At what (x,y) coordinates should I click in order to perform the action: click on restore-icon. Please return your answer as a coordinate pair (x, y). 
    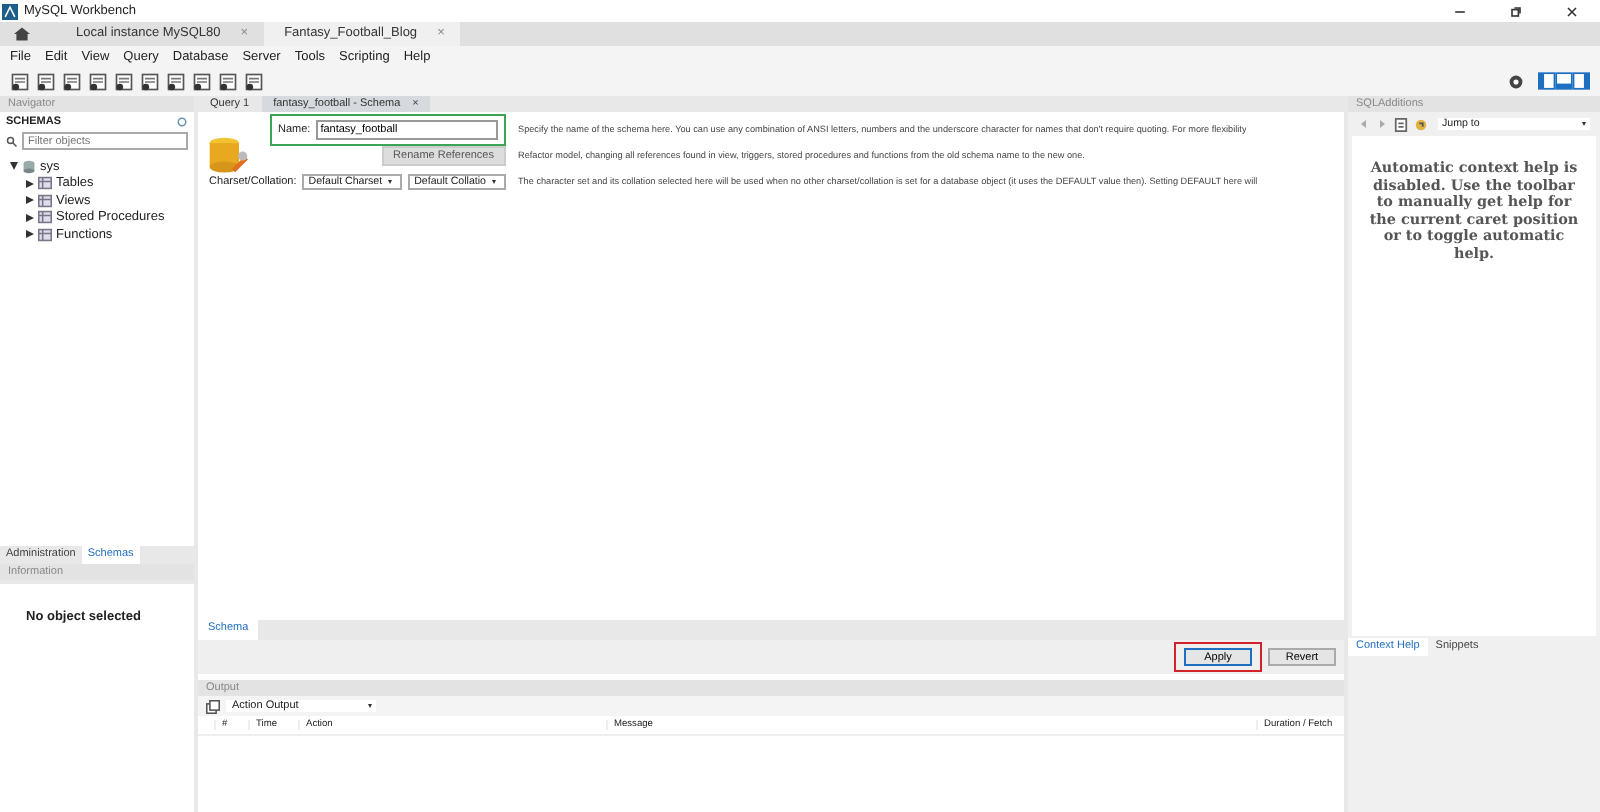
    Looking at the image, I should click on (1516, 11).